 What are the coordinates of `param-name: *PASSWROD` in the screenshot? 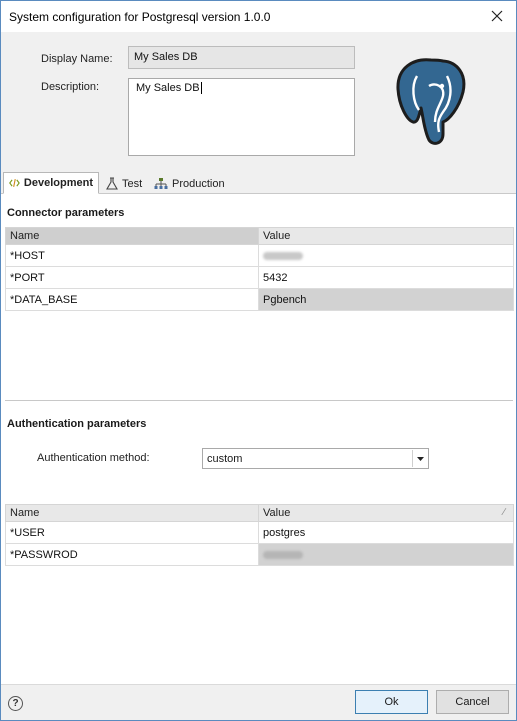 It's located at (132, 554).